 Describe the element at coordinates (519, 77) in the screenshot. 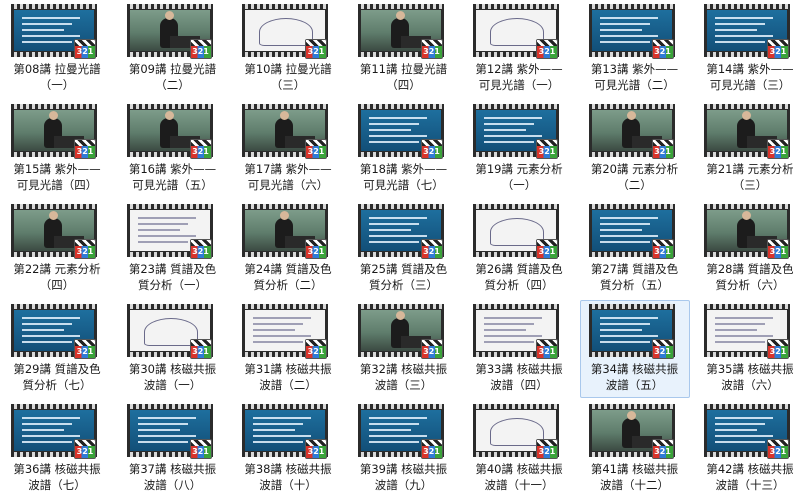

I see `video-label: 第12講 紫外—— 可見光譜（一）` at that location.